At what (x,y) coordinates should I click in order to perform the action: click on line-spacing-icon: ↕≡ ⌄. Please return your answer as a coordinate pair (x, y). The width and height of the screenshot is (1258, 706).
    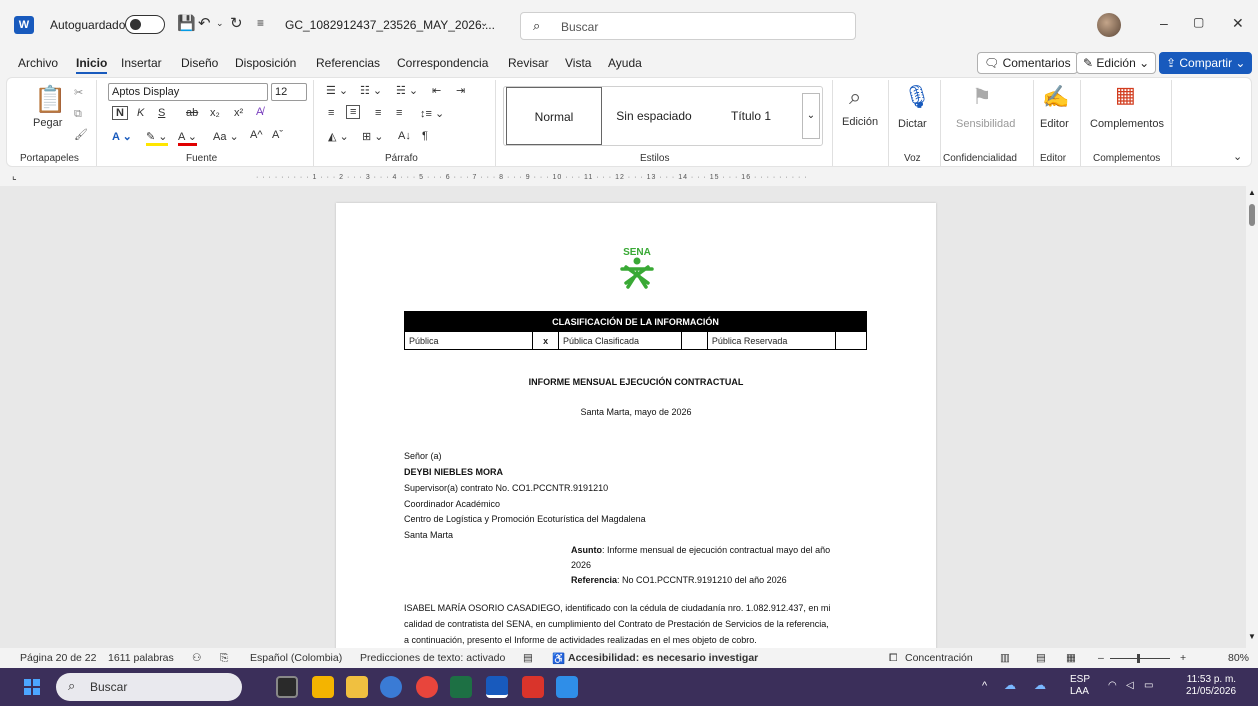
    Looking at the image, I should click on (432, 113).